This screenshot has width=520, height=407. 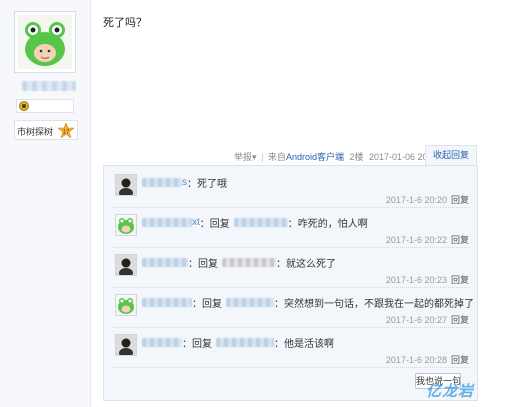 I want to click on reply-footer: 2017-1-6 20:20 回复, so click(x=427, y=199).